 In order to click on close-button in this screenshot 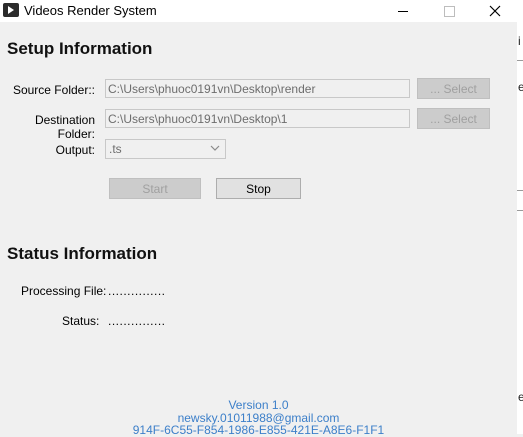, I will do `click(495, 11)`.